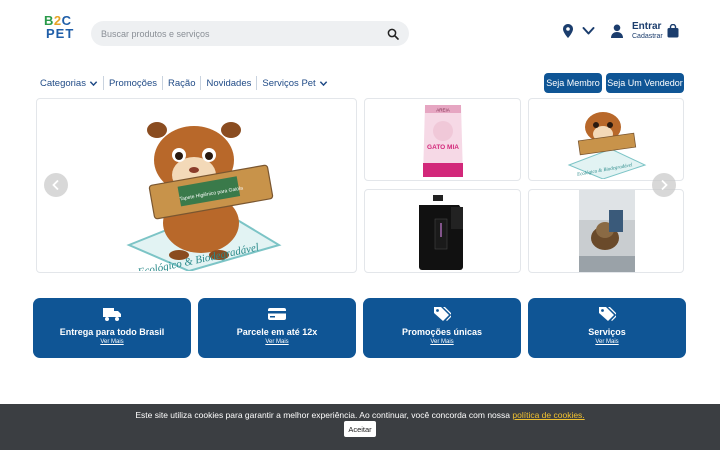 The width and height of the screenshot is (720, 450). Describe the element at coordinates (617, 31) in the screenshot. I see `user-icon` at that location.